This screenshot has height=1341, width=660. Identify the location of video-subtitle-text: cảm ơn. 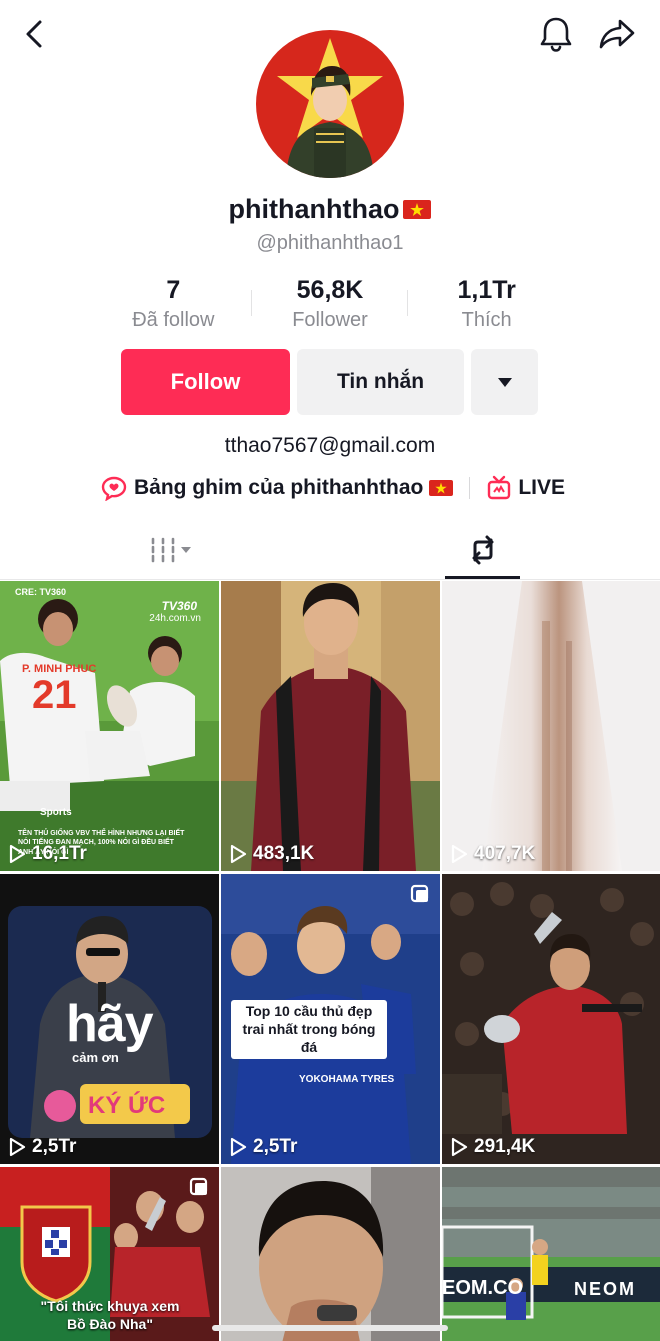
(95, 1057).